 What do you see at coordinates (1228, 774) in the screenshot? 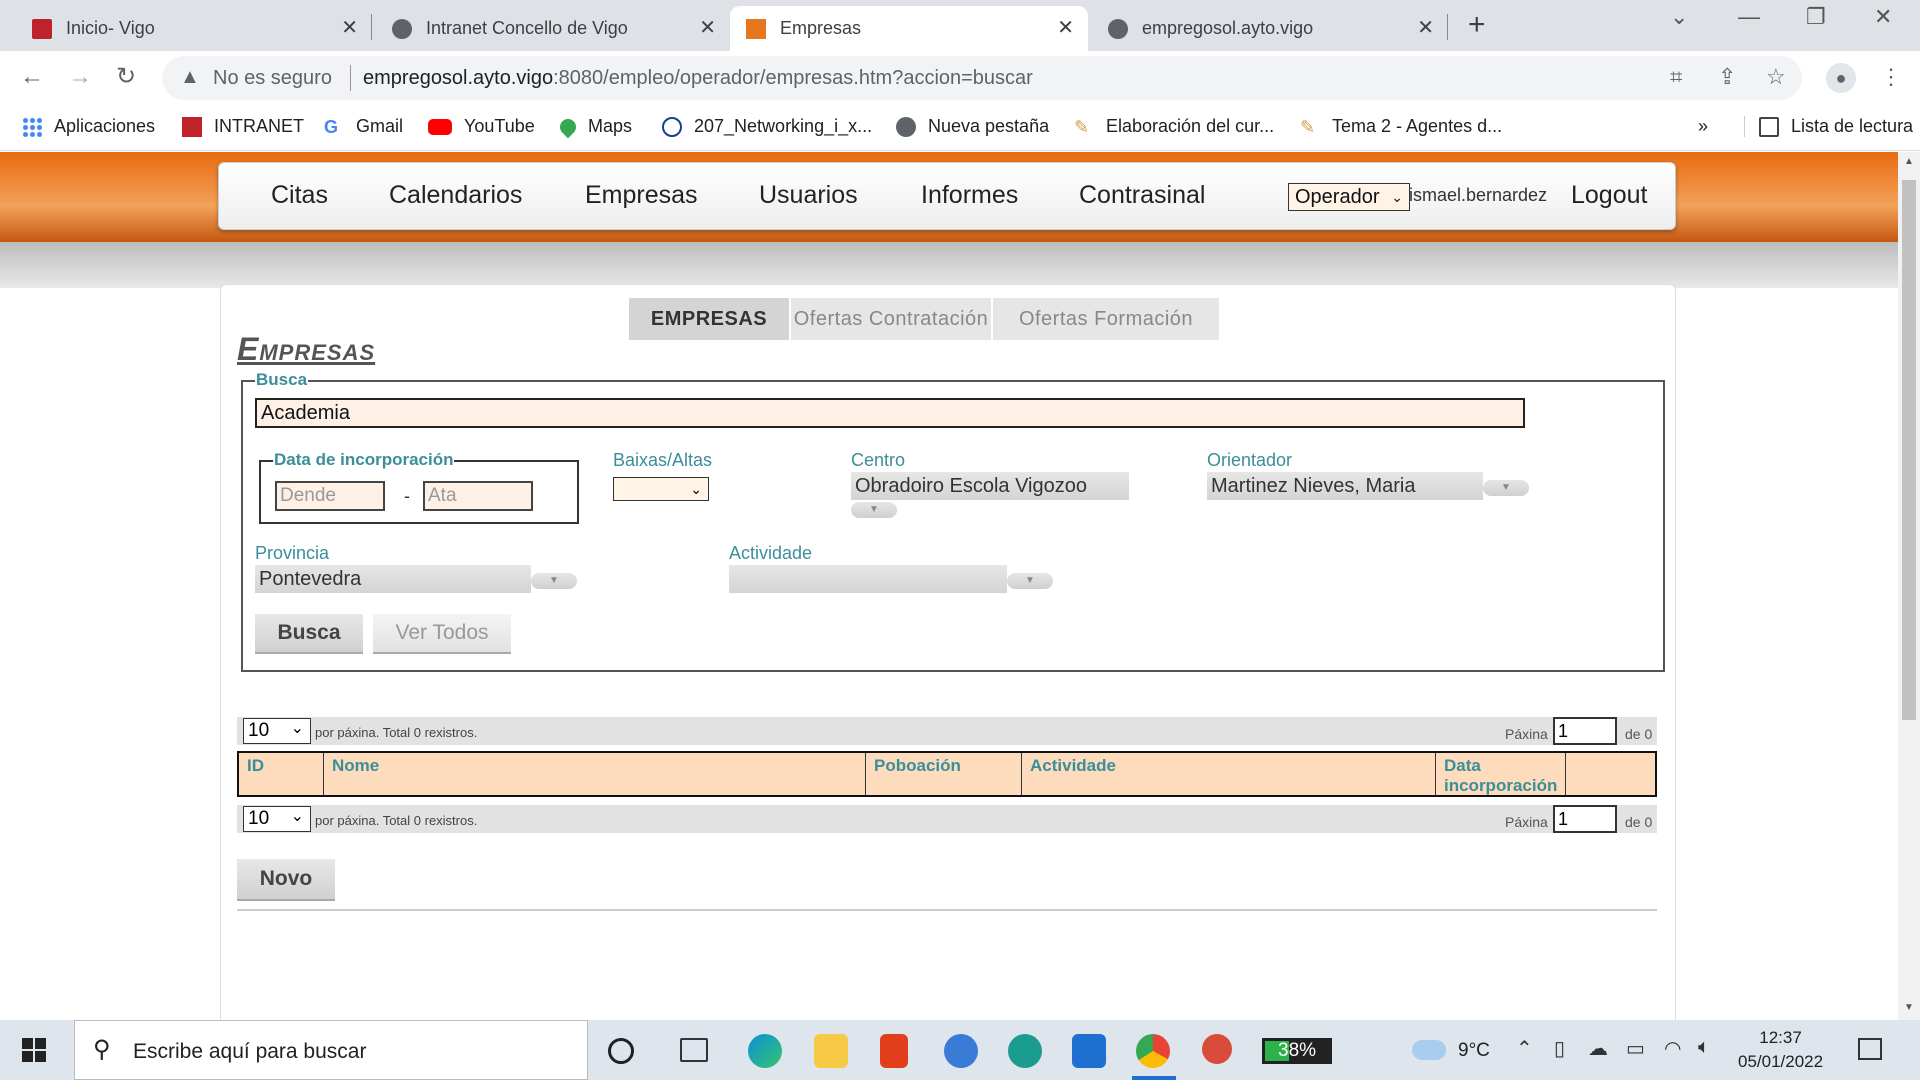
I see `col-actividade: Actividade` at bounding box center [1228, 774].